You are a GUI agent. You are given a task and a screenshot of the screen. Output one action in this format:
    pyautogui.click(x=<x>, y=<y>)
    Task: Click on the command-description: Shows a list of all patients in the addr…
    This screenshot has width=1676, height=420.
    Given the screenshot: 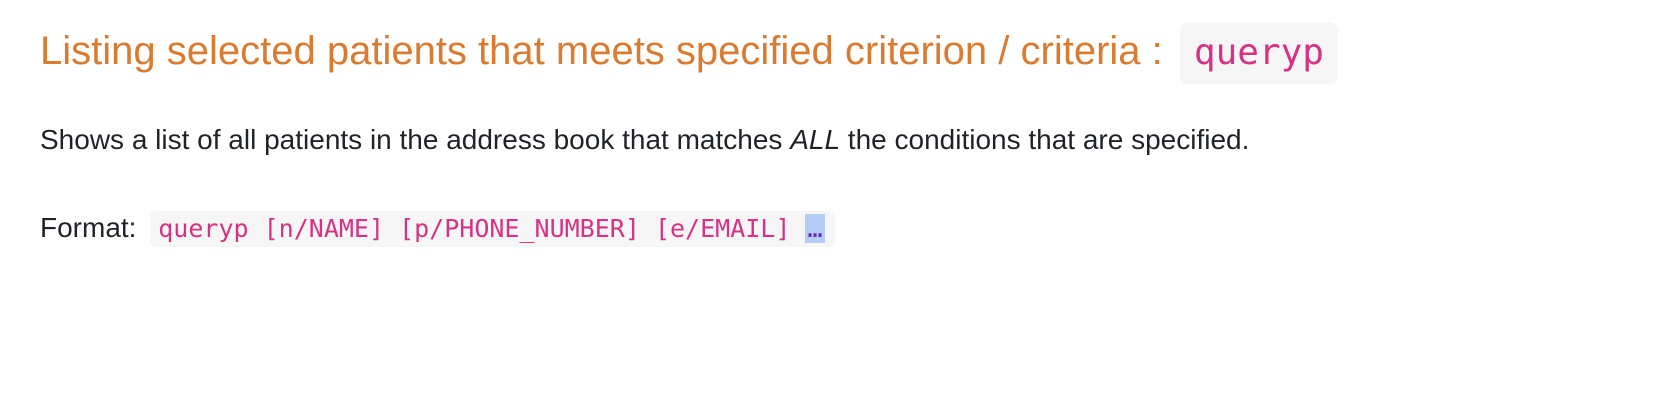 What is the action you would take?
    pyautogui.click(x=838, y=140)
    